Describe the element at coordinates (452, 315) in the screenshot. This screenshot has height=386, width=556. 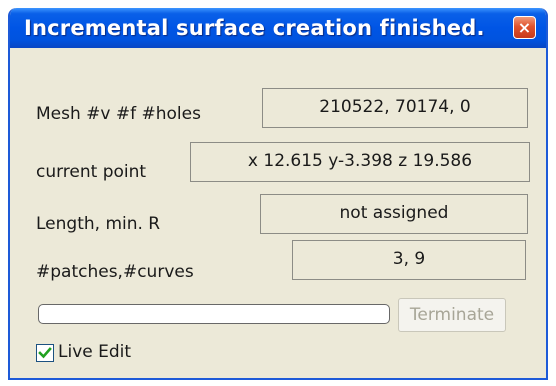
I see `terminate-button: Terminate` at that location.